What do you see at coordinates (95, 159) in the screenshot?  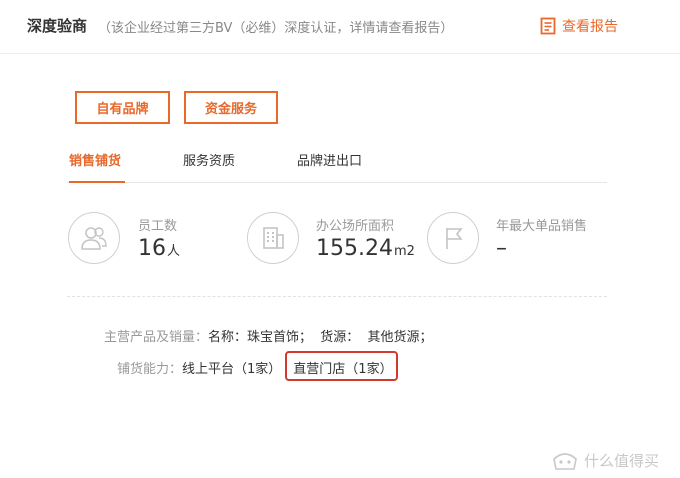 I see `tab-sales-distribution: 销售铺货` at bounding box center [95, 159].